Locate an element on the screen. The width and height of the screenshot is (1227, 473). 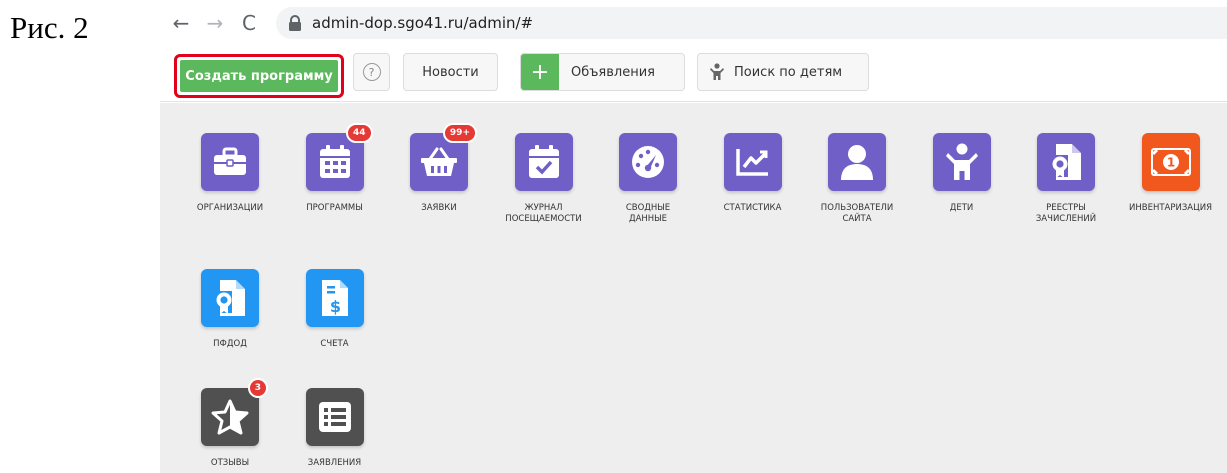
count-badge: 99+ is located at coordinates (459, 133).